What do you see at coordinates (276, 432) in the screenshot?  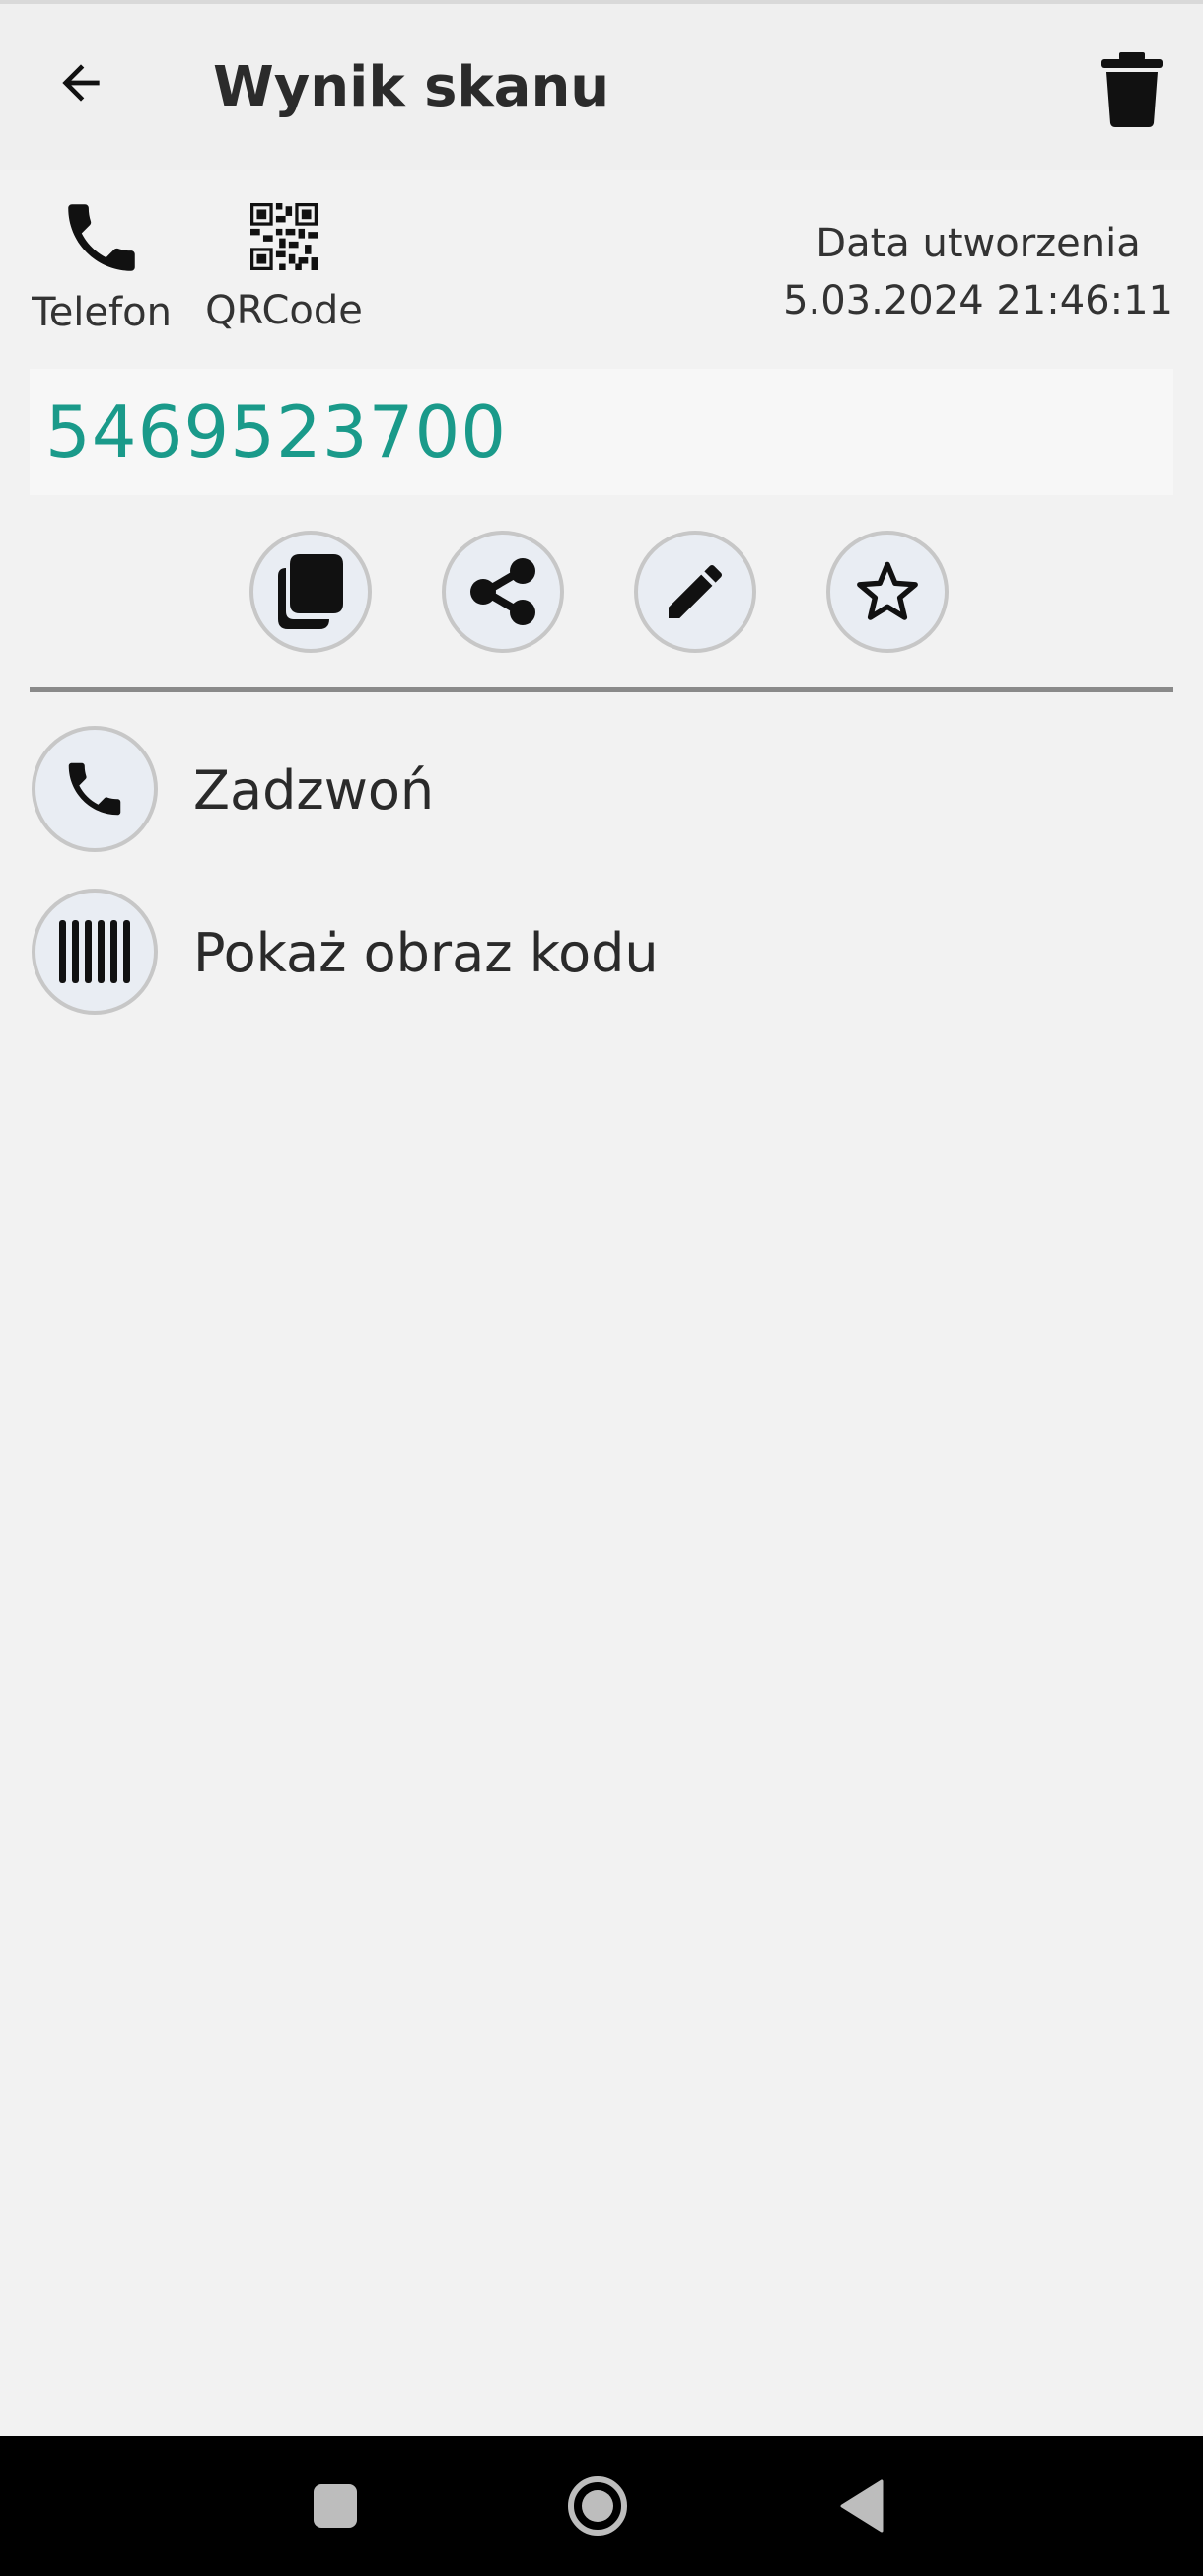 I see `scan-value-text: 5469523700` at bounding box center [276, 432].